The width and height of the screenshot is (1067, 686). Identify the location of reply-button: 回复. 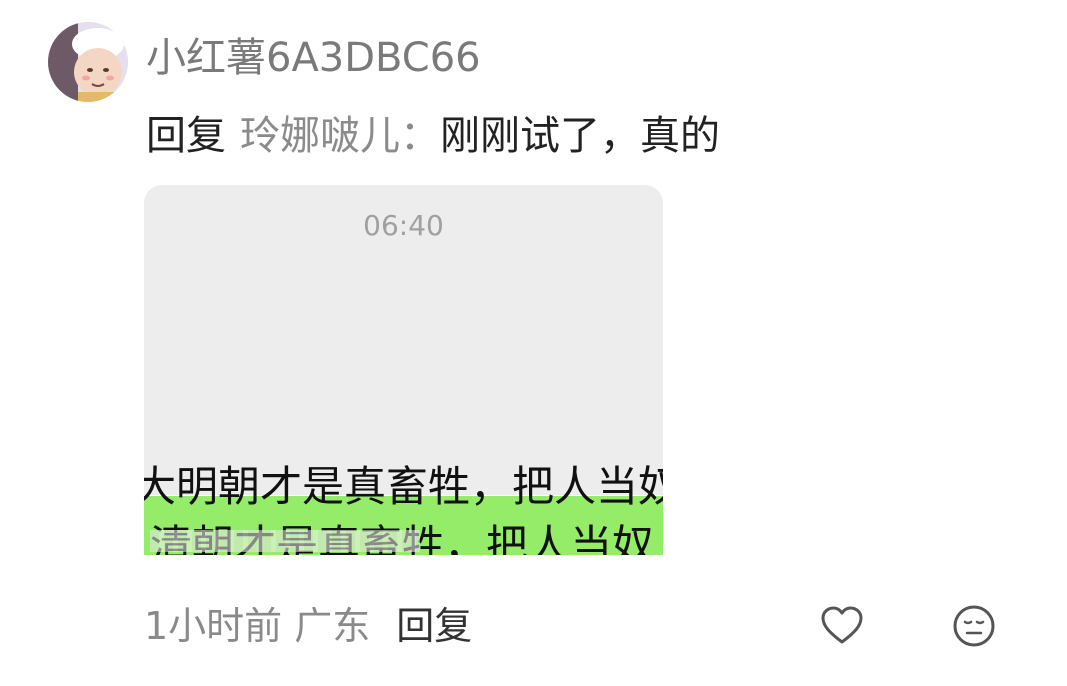
(434, 626).